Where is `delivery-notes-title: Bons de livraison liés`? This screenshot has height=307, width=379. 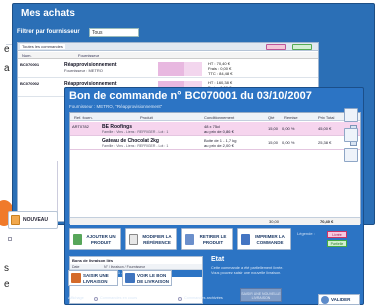
delivery-notes-title: Bons de livraison liés is located at coordinates (93, 260).